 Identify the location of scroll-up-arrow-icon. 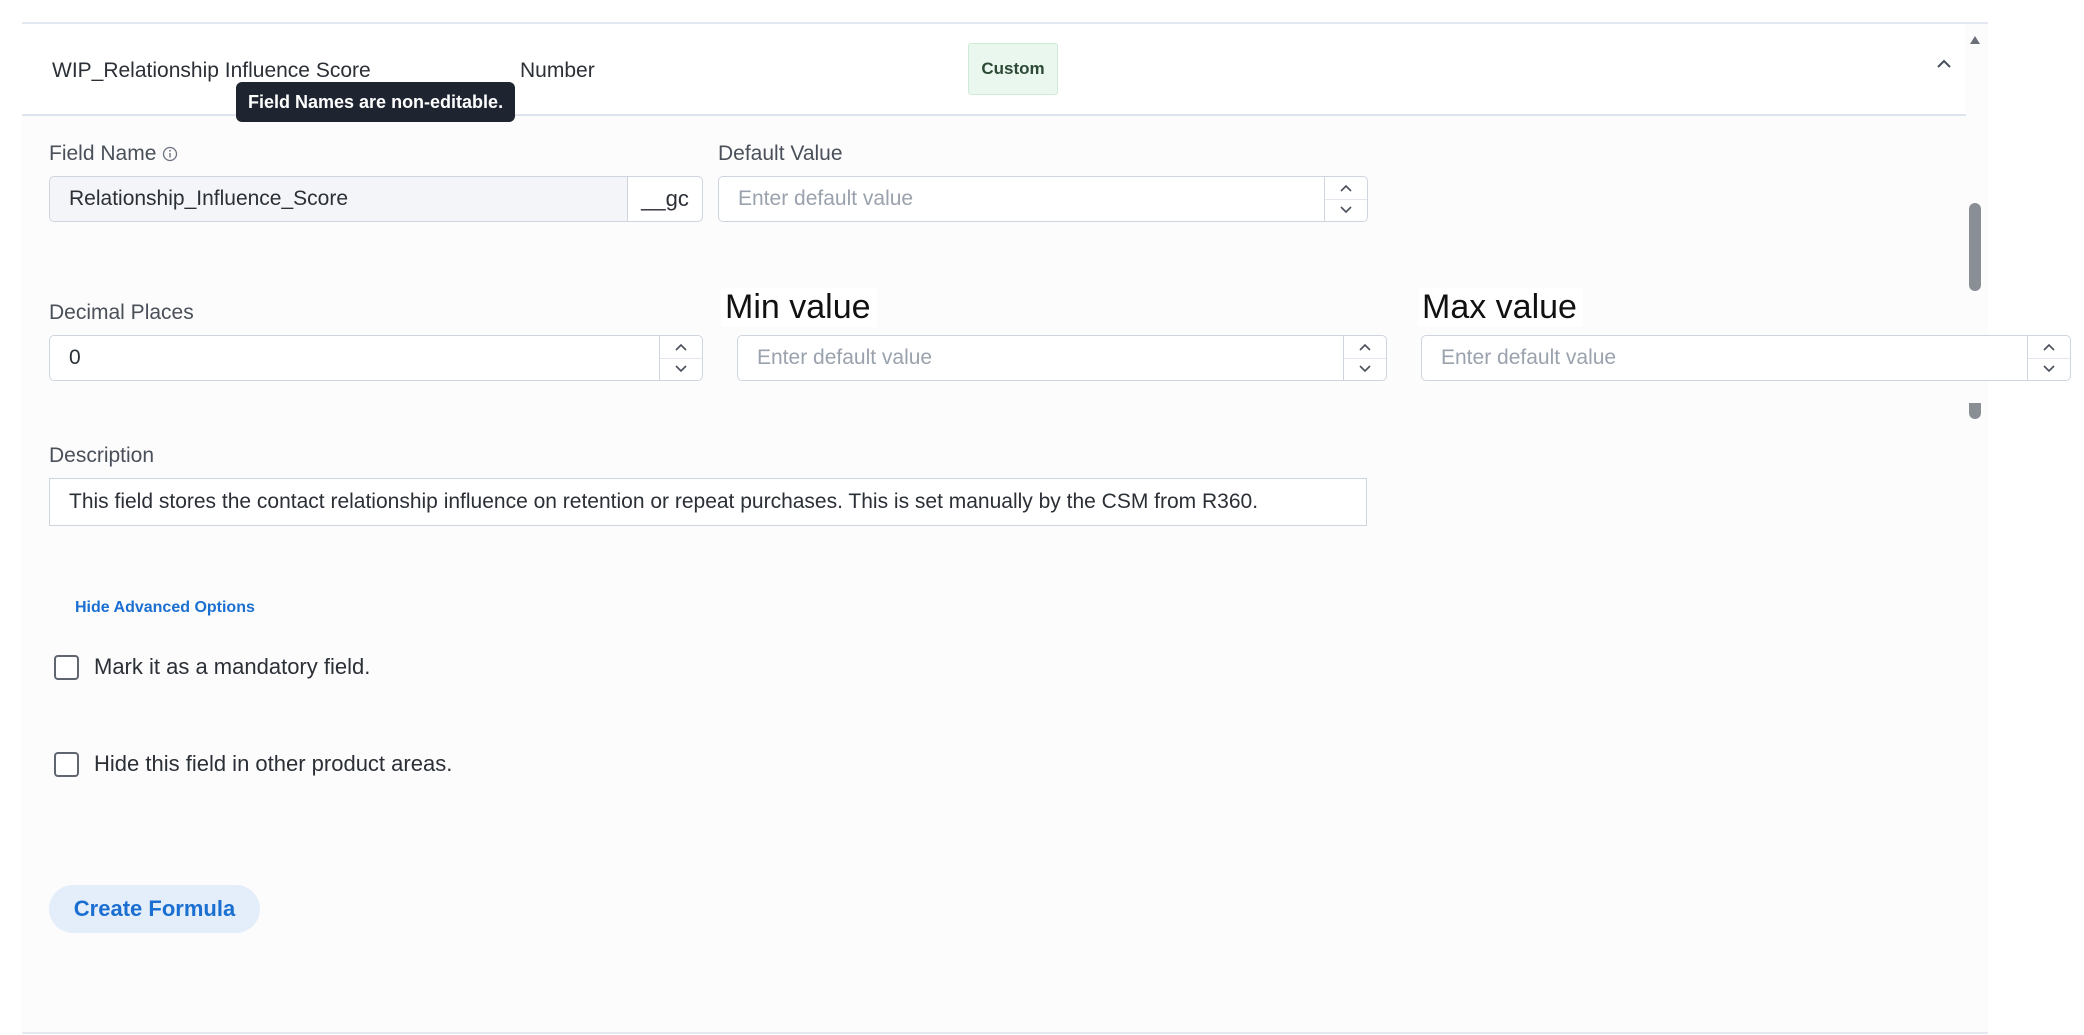
(1975, 40).